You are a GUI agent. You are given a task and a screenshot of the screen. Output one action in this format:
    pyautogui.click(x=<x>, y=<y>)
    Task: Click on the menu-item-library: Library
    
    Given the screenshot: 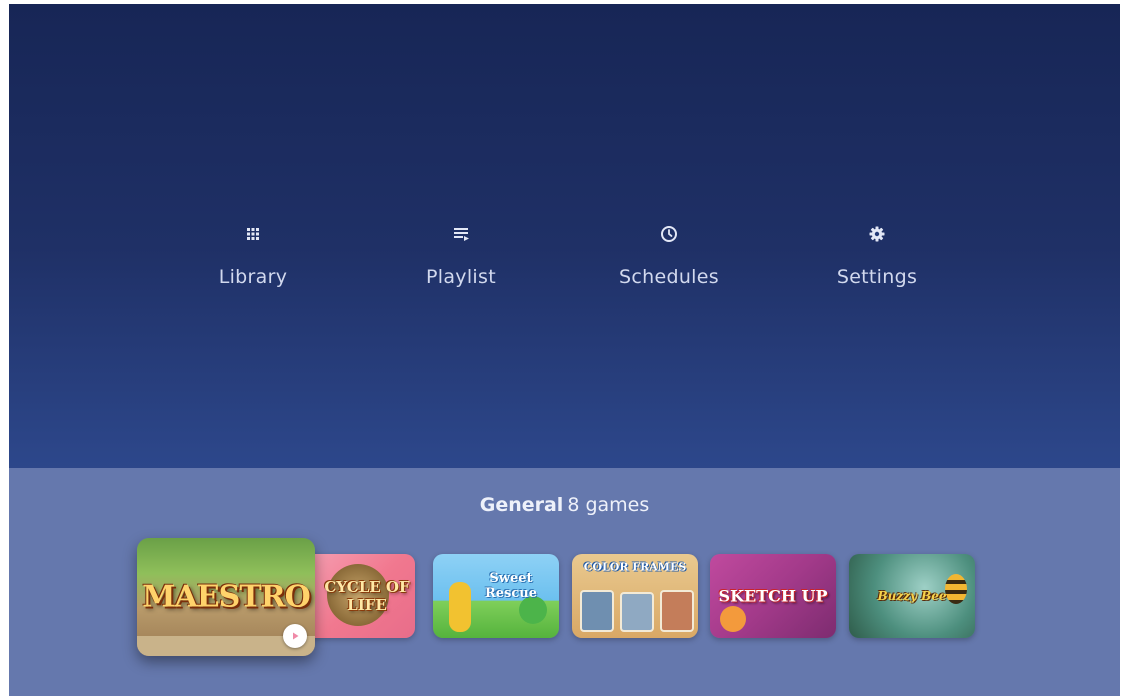 What is the action you would take?
    pyautogui.click(x=253, y=262)
    